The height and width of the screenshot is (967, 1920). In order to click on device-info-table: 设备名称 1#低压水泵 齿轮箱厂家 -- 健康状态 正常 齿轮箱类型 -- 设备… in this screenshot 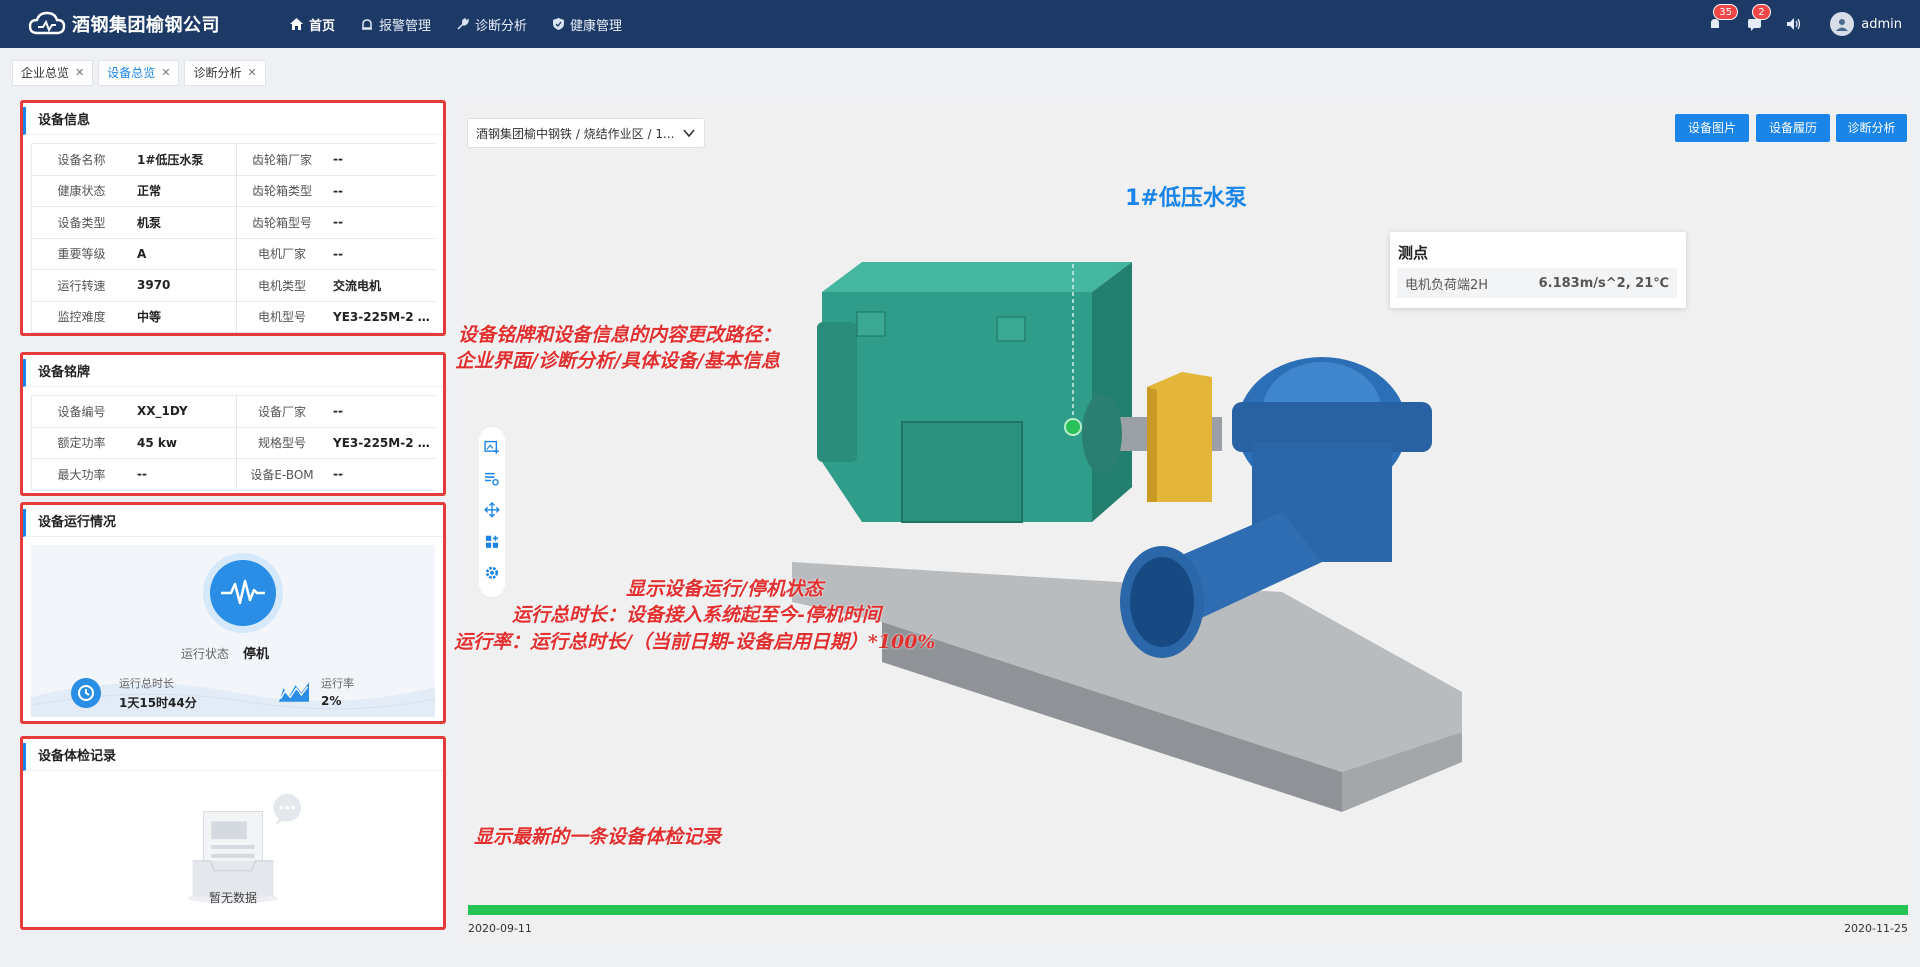, I will do `click(233, 238)`.